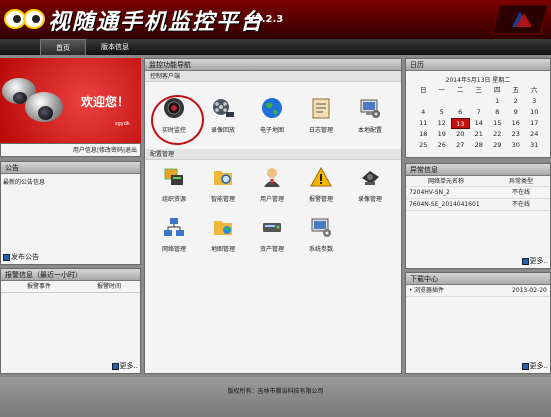 The height and width of the screenshot is (417, 551). What do you see at coordinates (70, 168) in the screenshot?
I see `notice-title: 公告` at bounding box center [70, 168].